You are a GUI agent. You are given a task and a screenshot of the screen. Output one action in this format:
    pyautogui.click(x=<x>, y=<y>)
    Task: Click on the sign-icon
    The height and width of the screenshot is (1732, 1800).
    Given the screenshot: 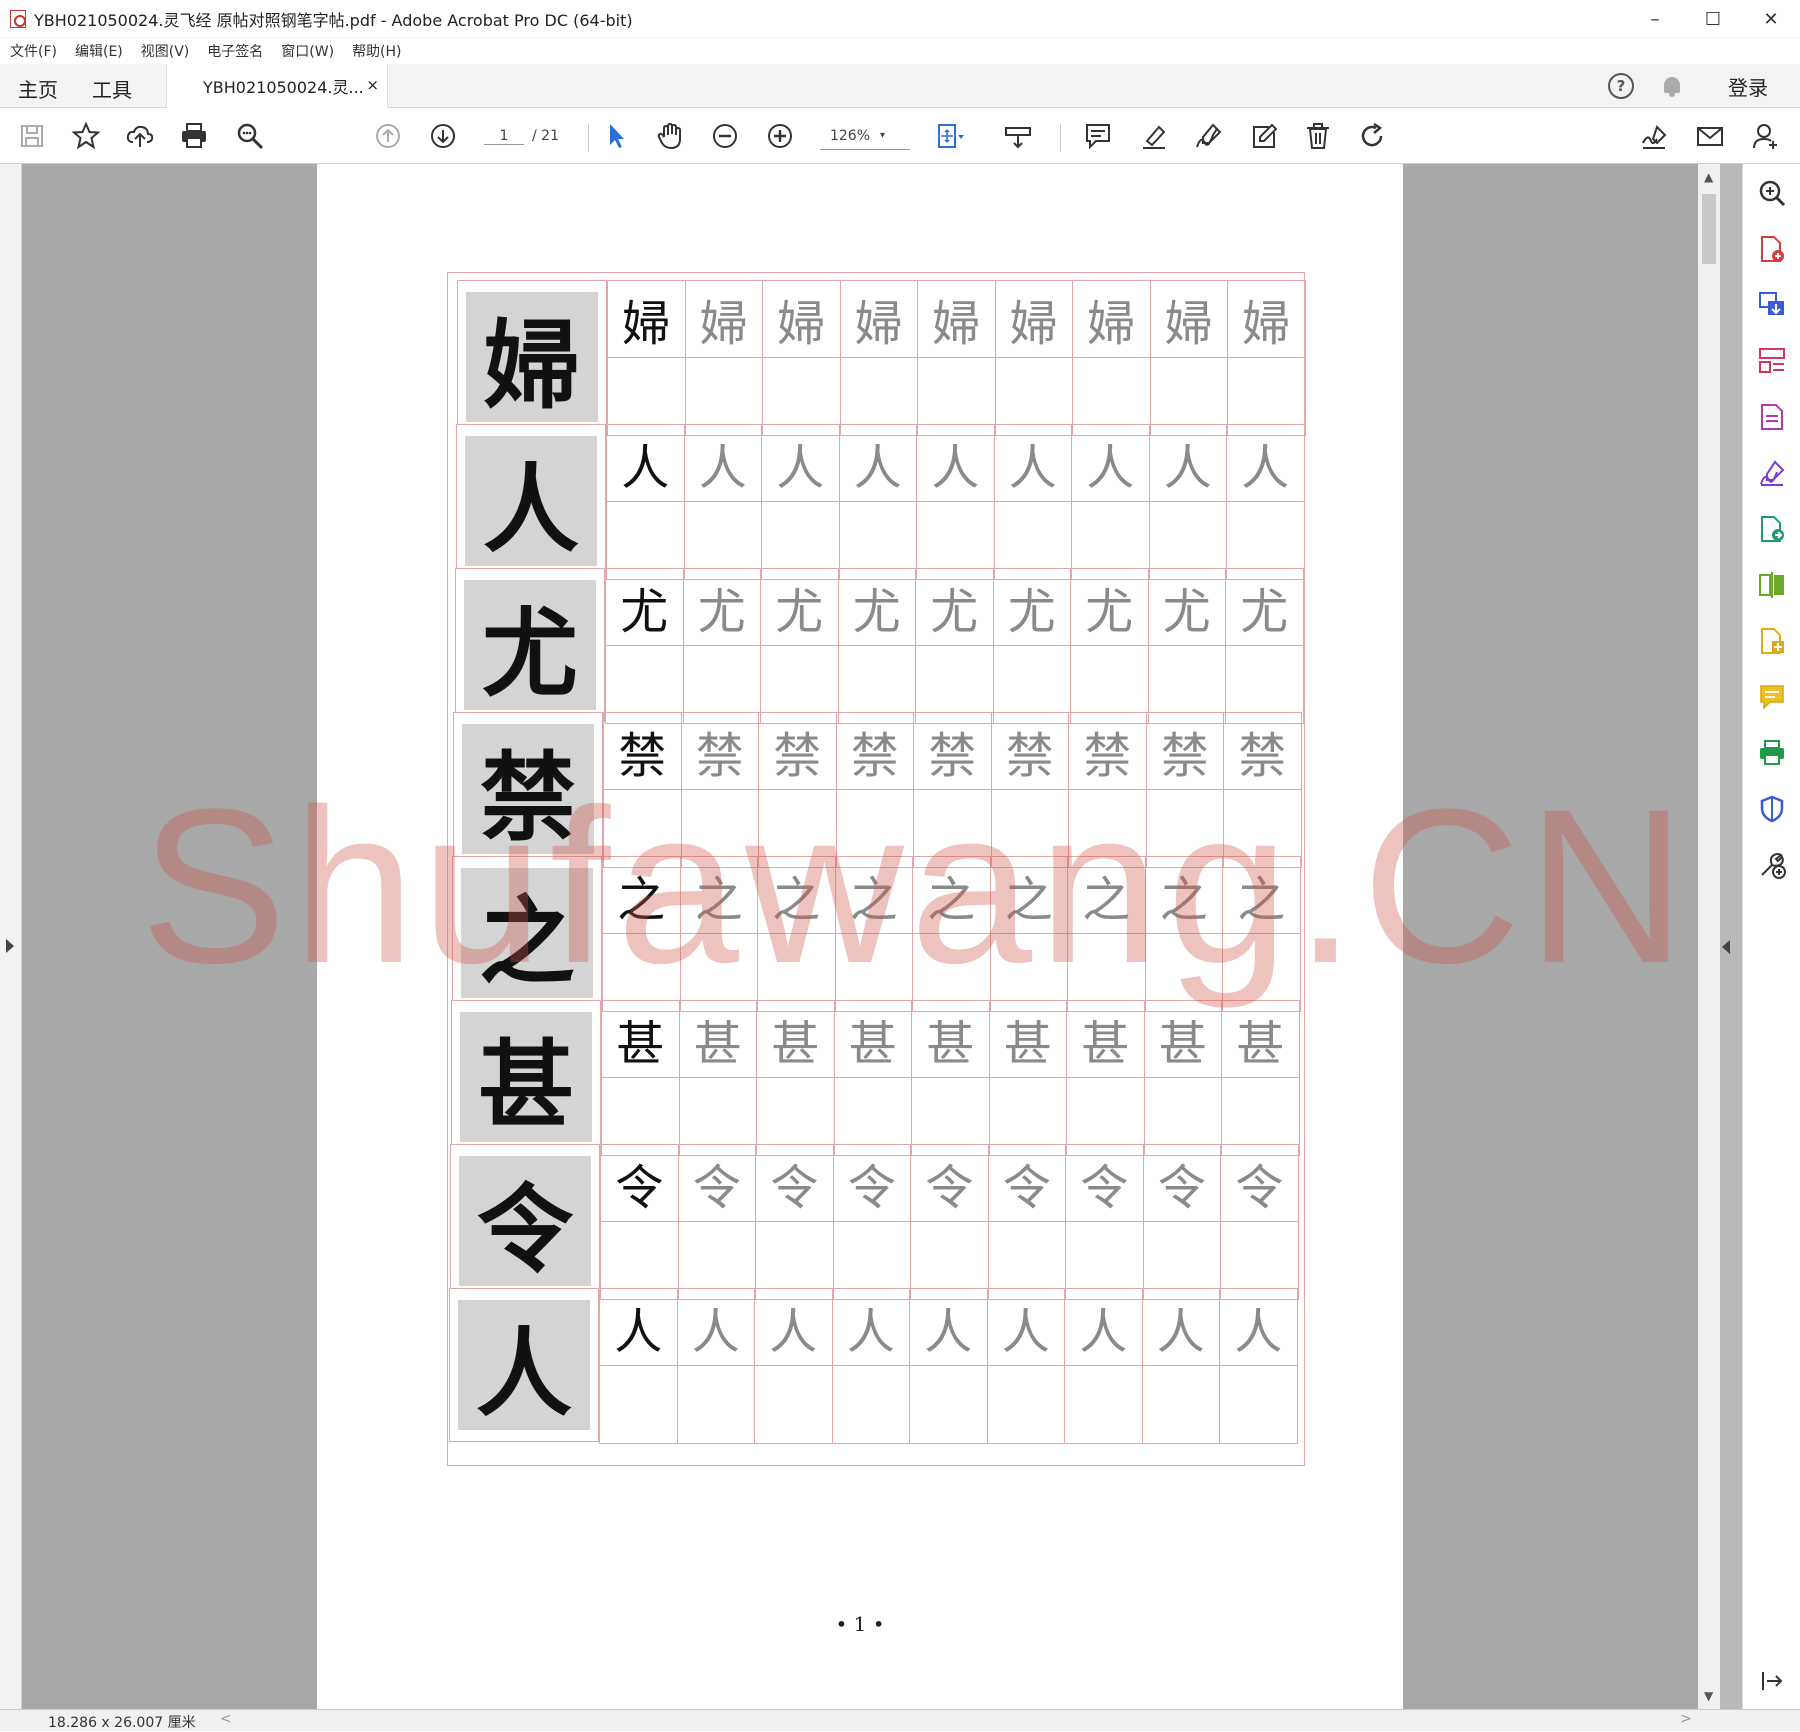 What is the action you would take?
    pyautogui.click(x=1654, y=136)
    